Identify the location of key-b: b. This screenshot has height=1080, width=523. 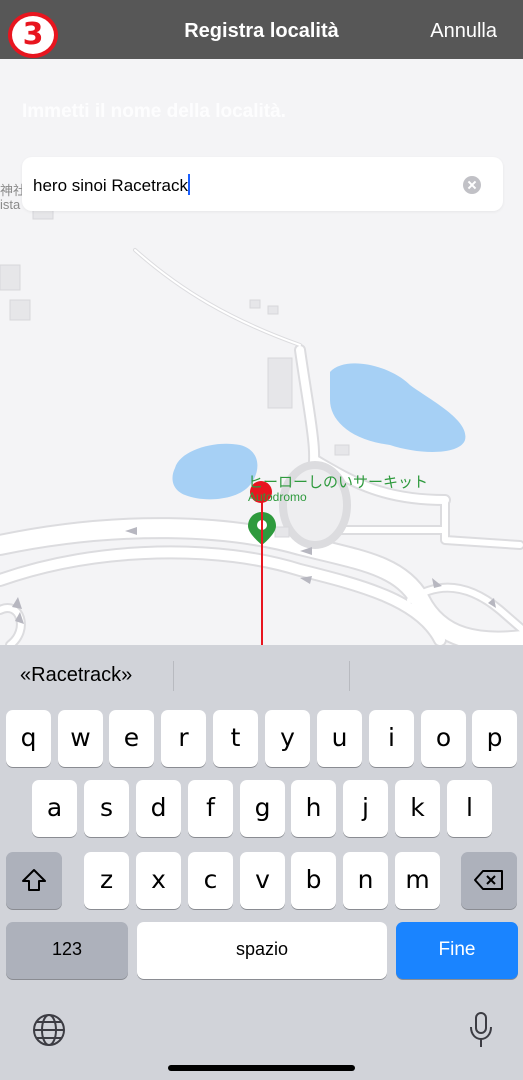
(313, 880).